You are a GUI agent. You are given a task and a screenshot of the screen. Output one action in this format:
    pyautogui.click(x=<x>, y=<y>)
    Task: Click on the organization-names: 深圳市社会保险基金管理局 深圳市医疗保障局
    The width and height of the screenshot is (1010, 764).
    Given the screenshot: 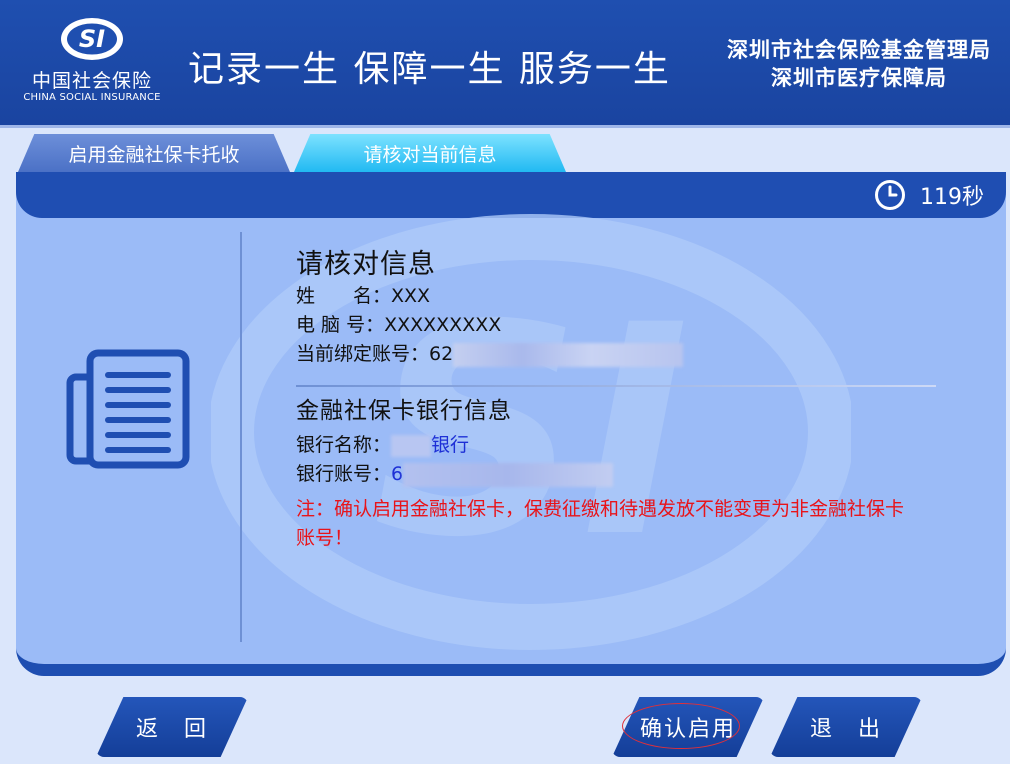 What is the action you would take?
    pyautogui.click(x=859, y=64)
    